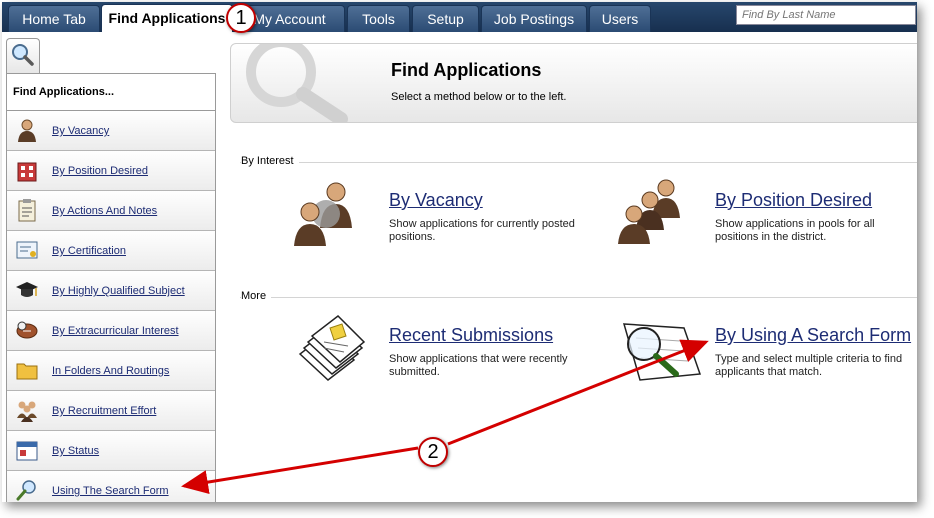  I want to click on callout-marker-1: 1, so click(241, 18).